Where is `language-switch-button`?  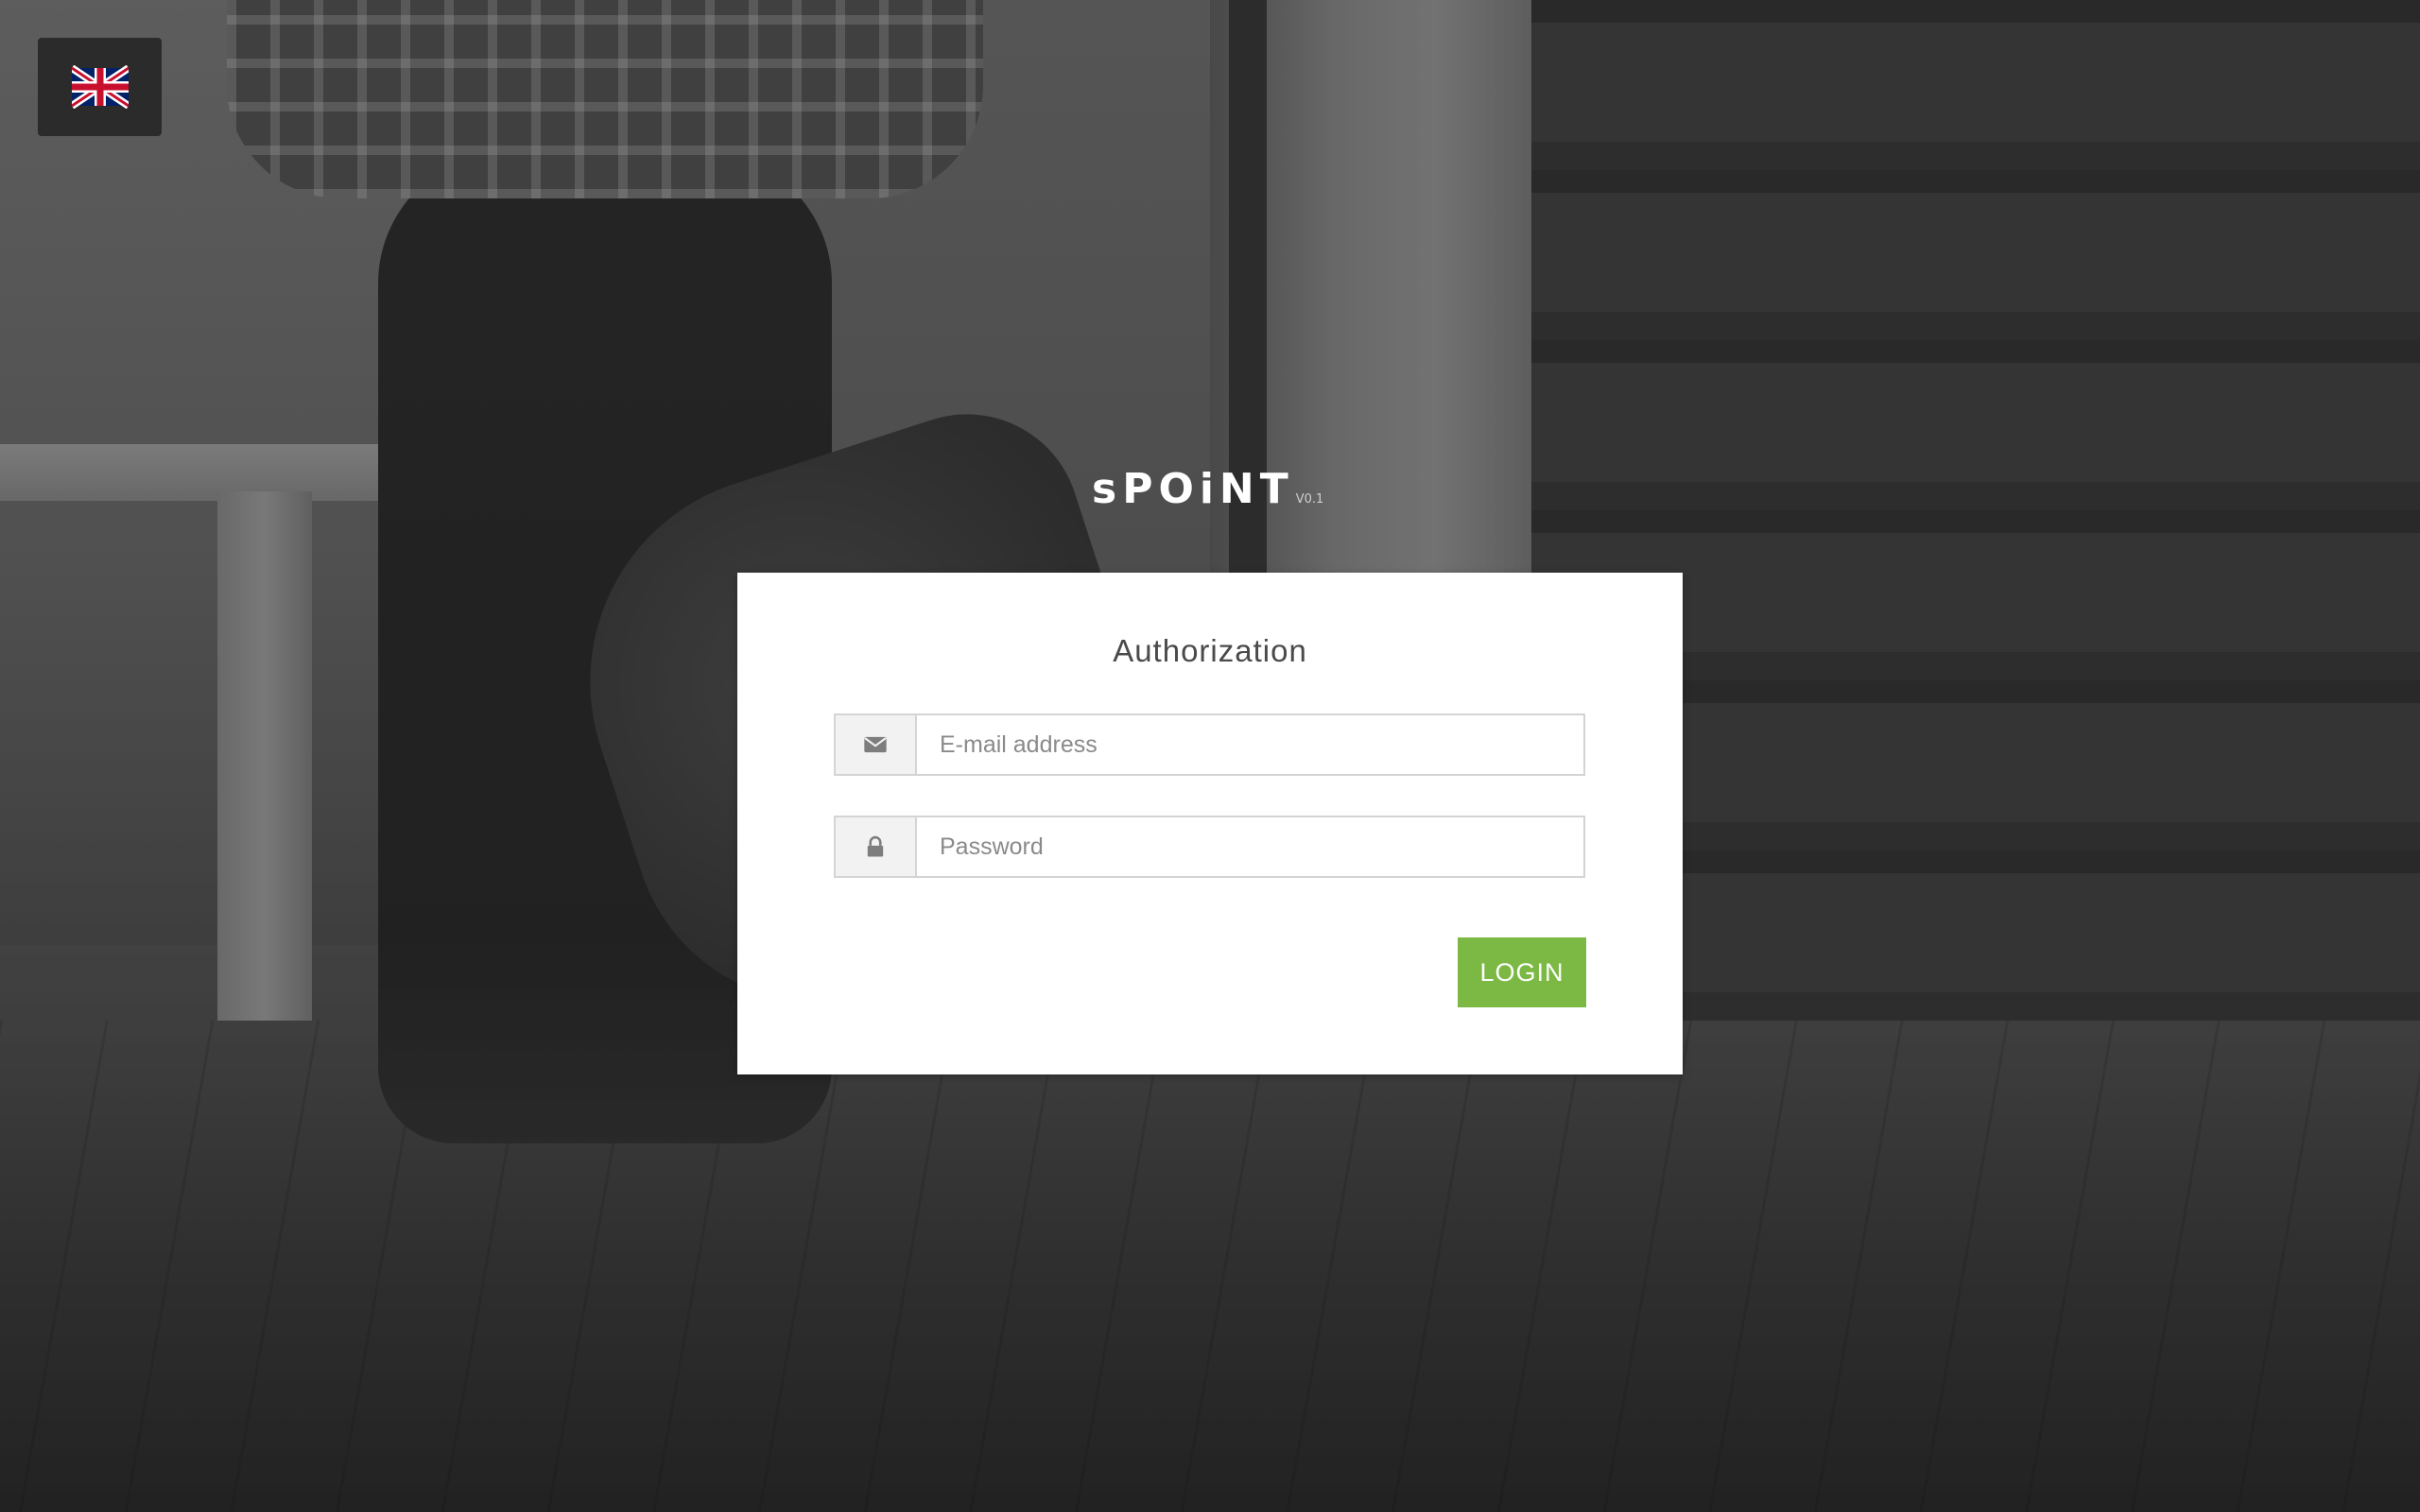
language-switch-button is located at coordinates (100, 87).